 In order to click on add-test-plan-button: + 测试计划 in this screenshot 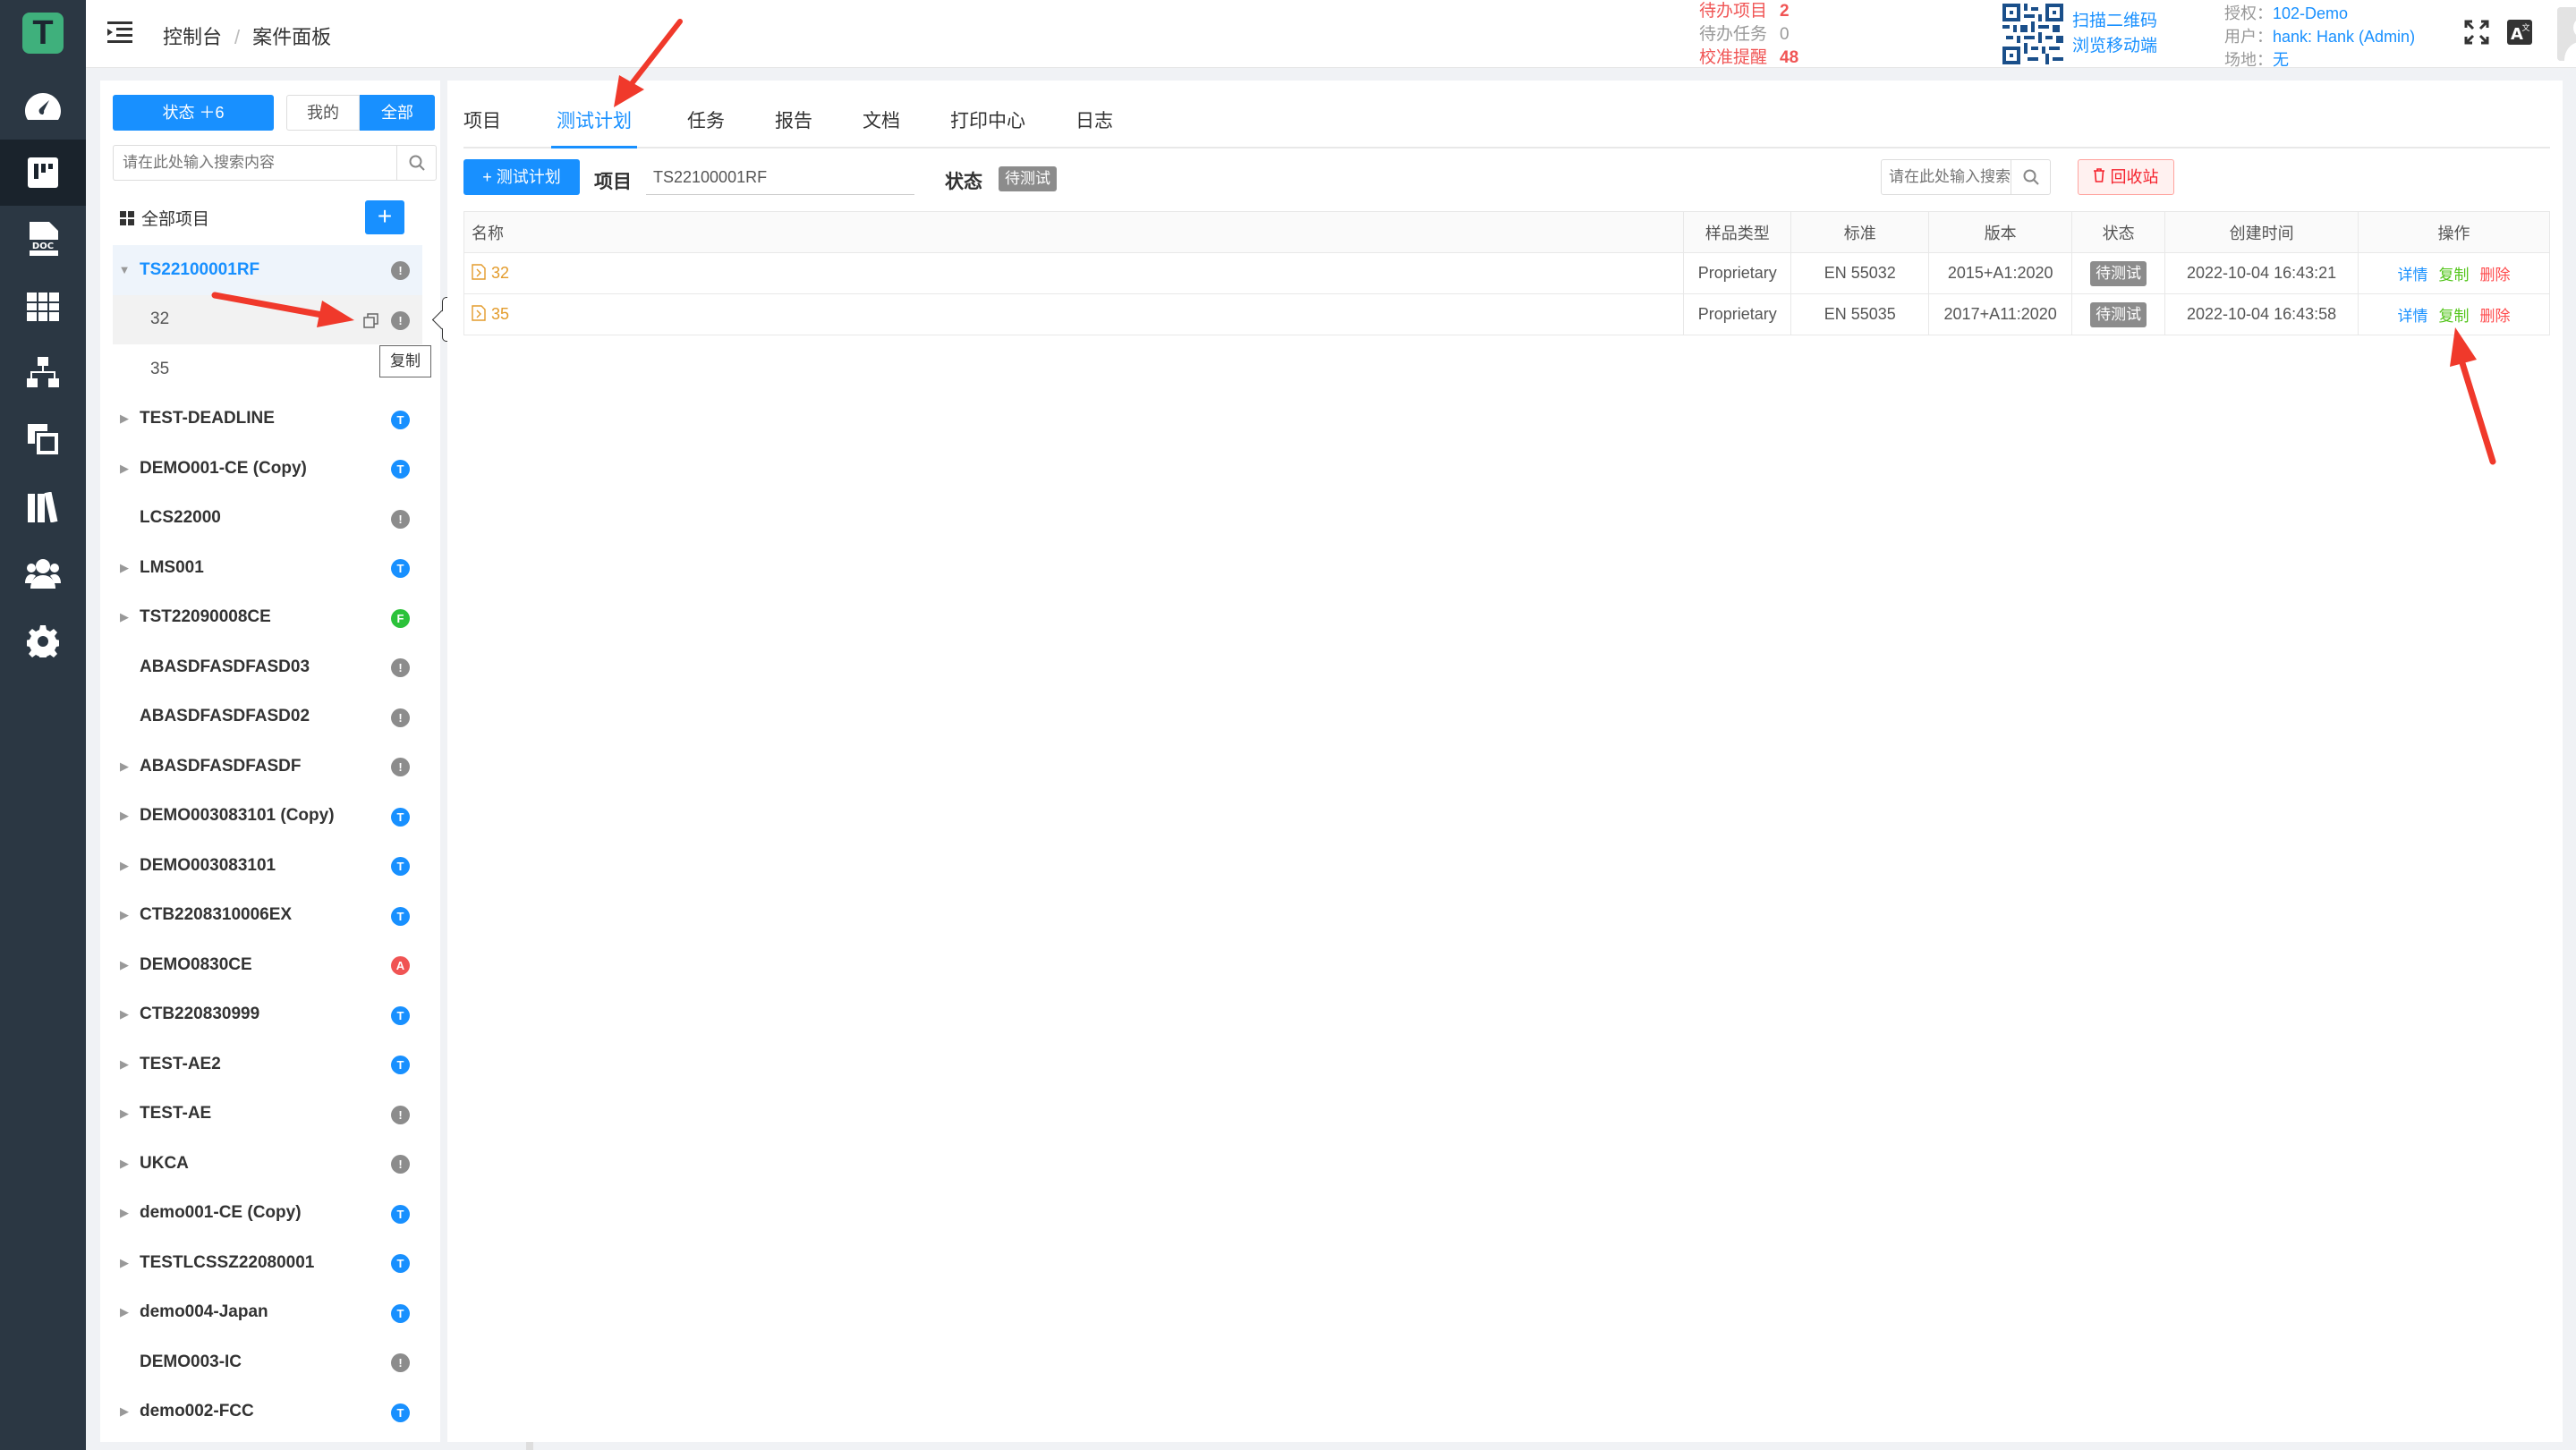, I will do `click(521, 177)`.